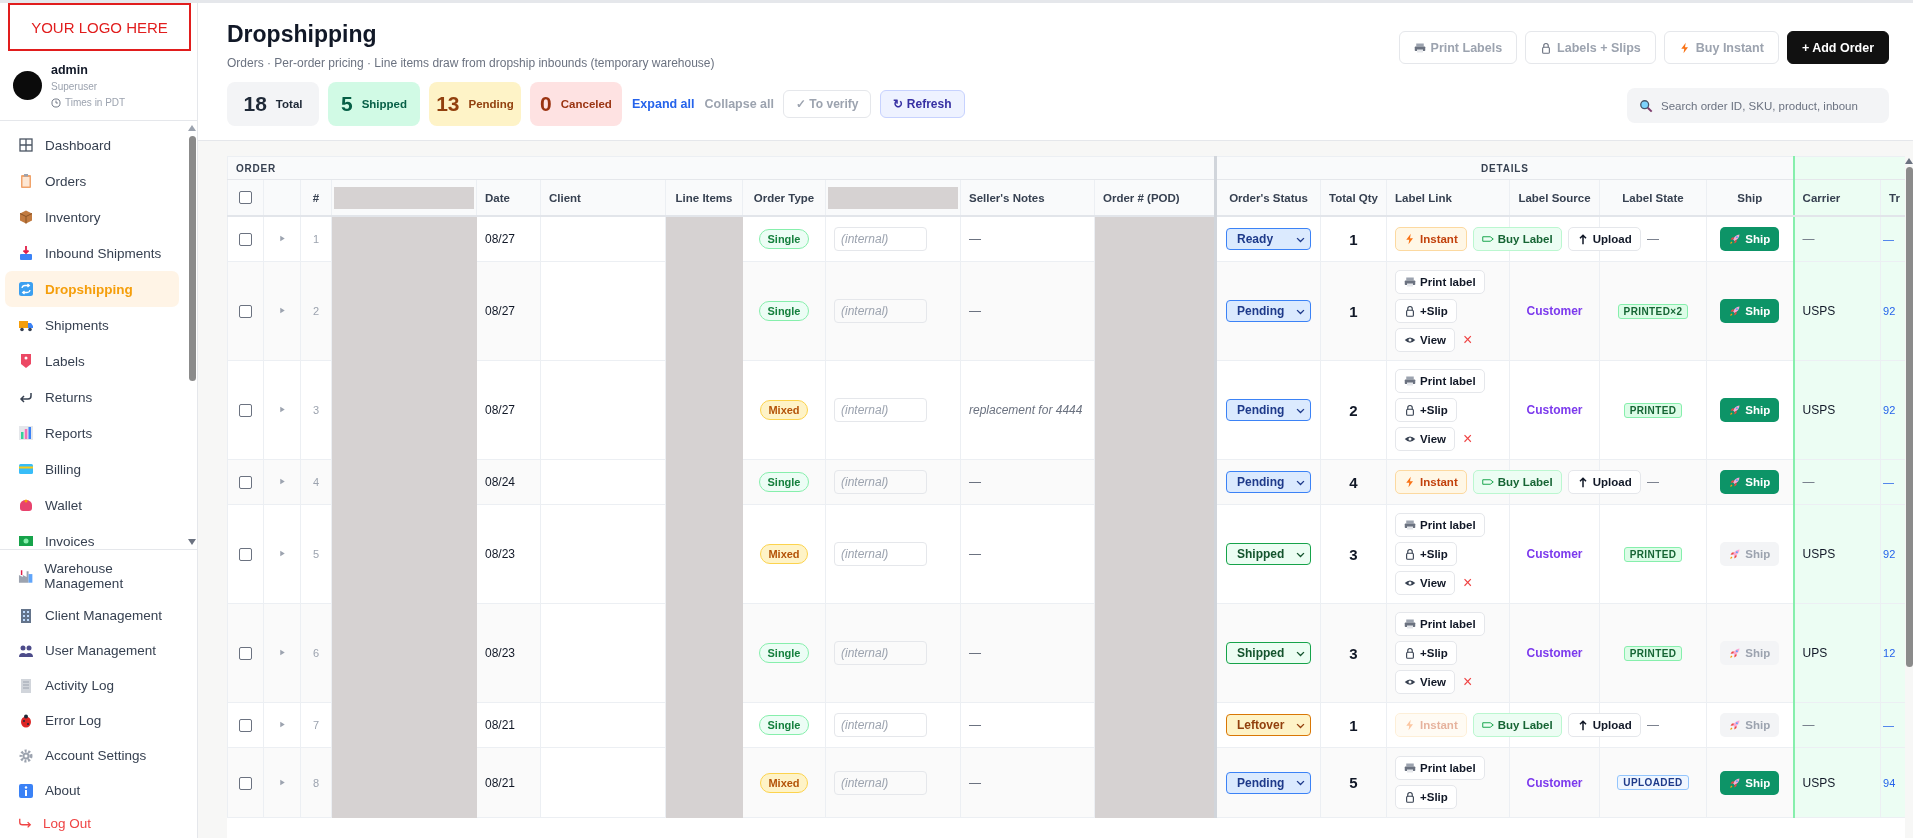 The image size is (1913, 838). I want to click on nav-item: Billing, so click(92, 469).